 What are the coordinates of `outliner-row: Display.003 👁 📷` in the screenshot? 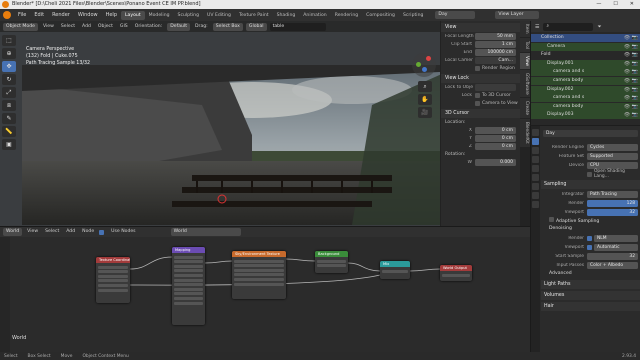 It's located at (585, 115).